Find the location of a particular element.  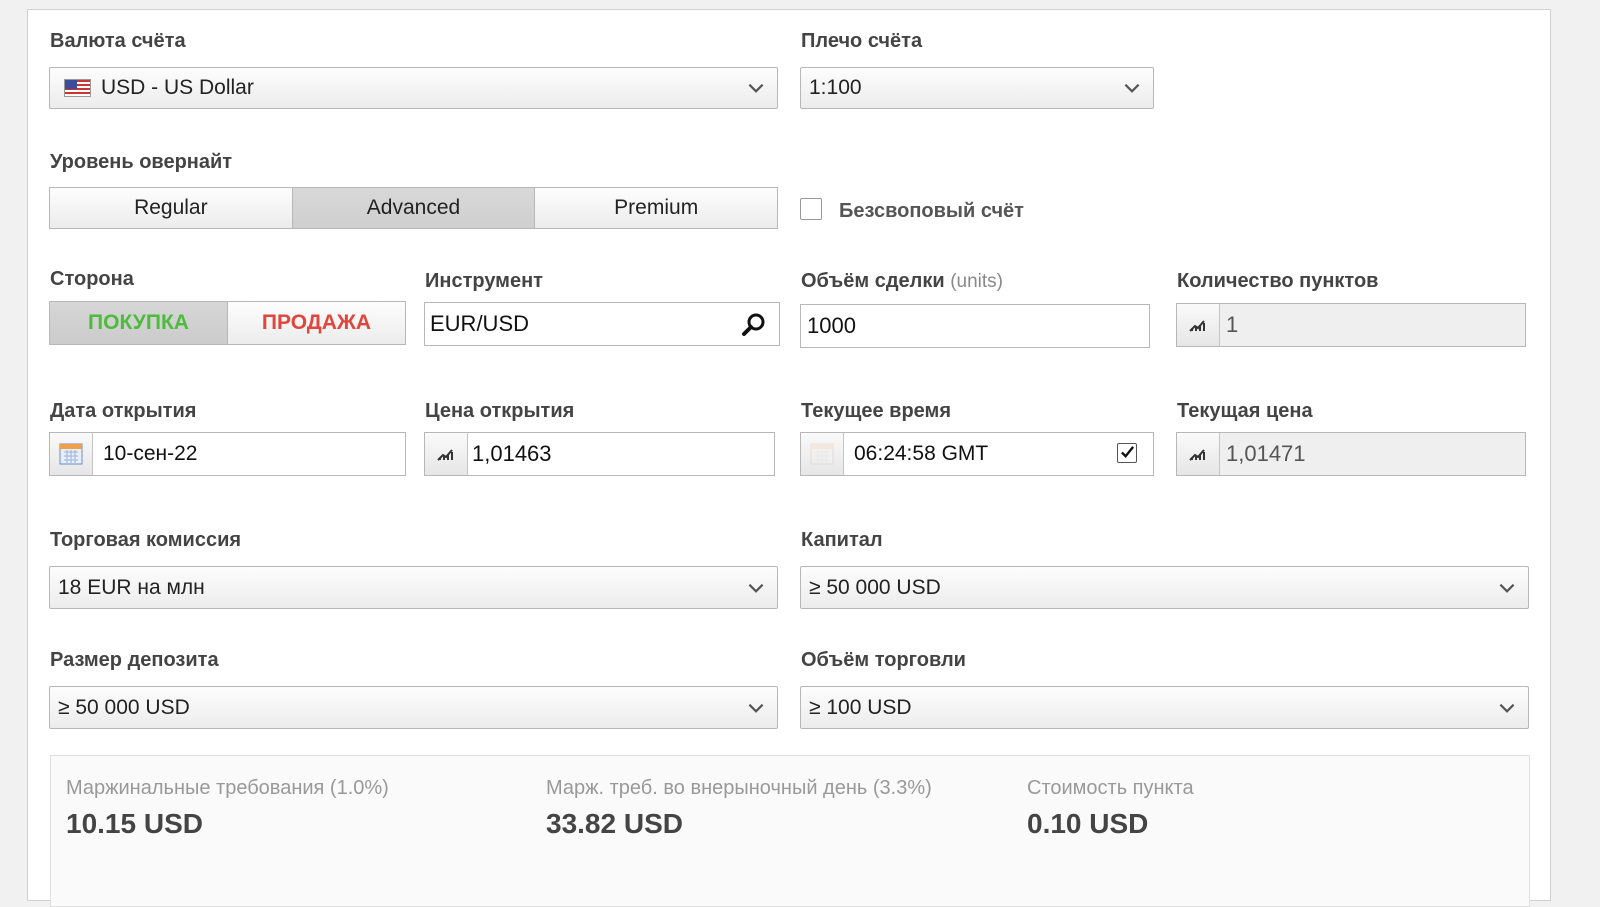

overnight-level-selector: Regular Advanced Premium is located at coordinates (413, 208).